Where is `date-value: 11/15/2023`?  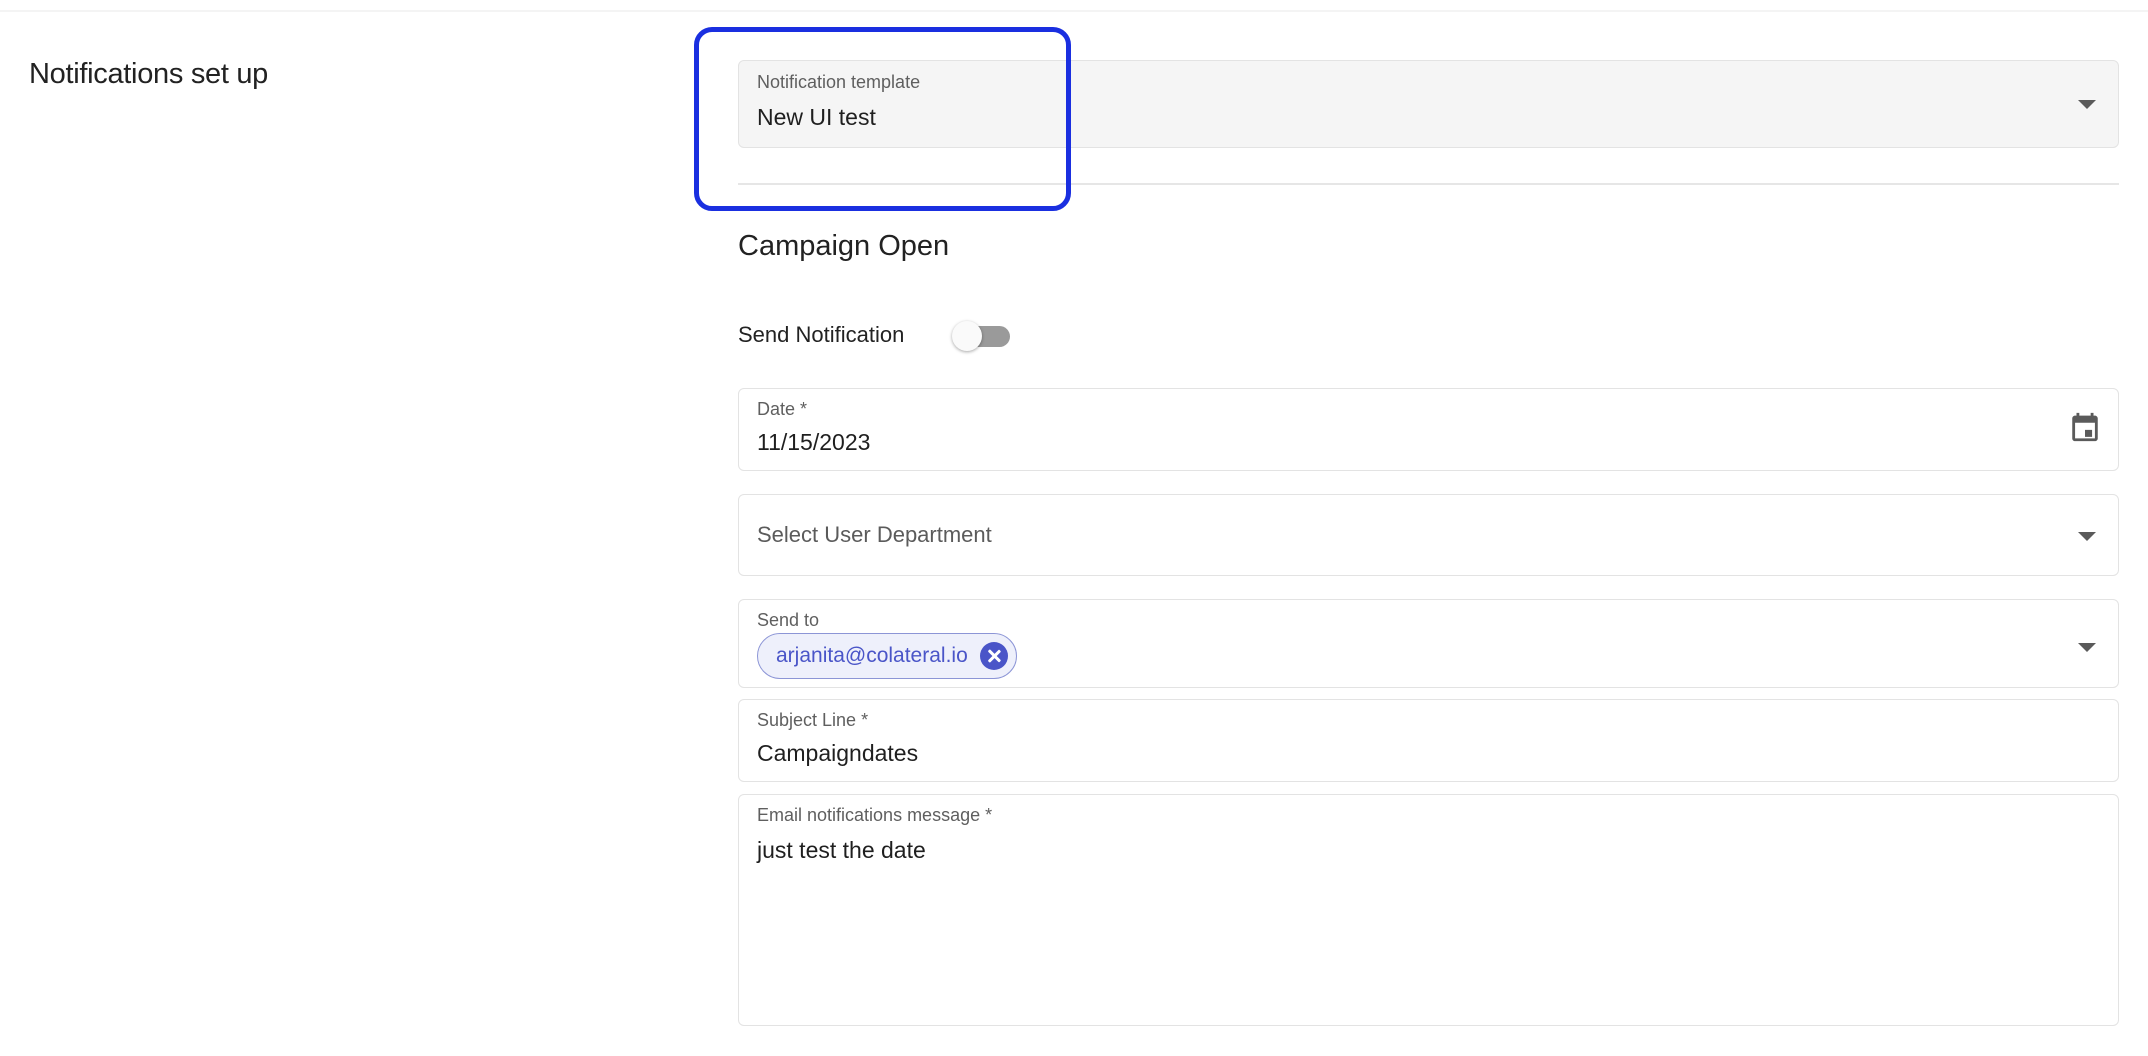 date-value: 11/15/2023 is located at coordinates (814, 442).